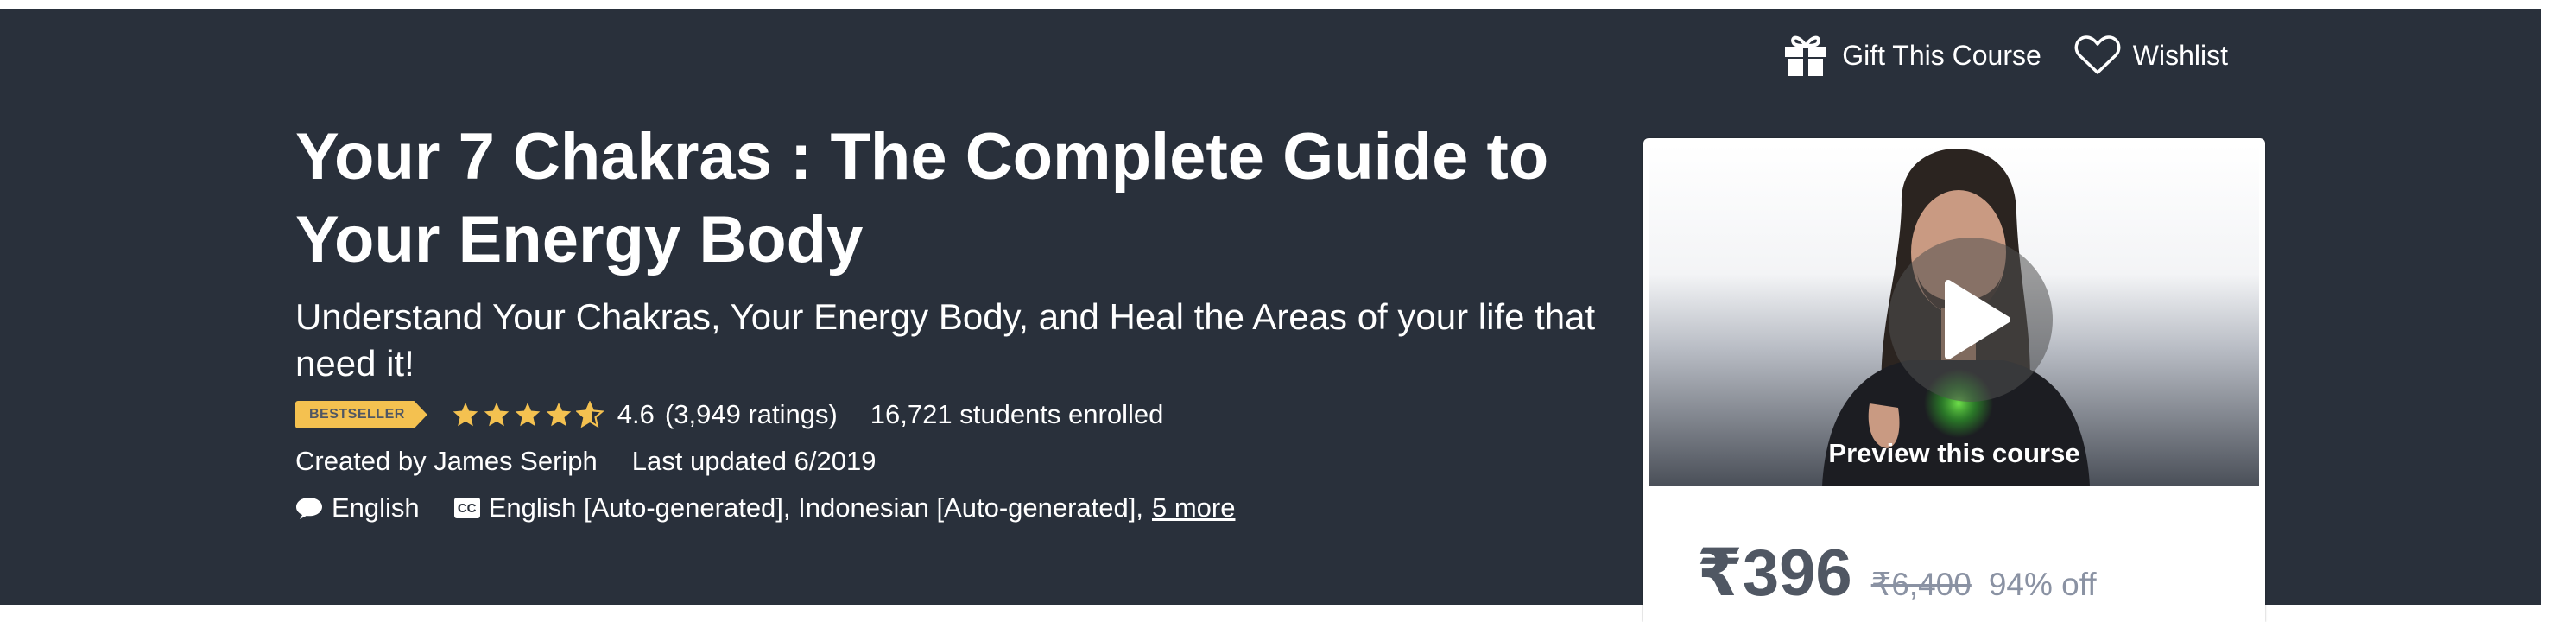 The height and width of the screenshot is (622, 2576). I want to click on last-updated: Last updated 6/2019, so click(754, 461).